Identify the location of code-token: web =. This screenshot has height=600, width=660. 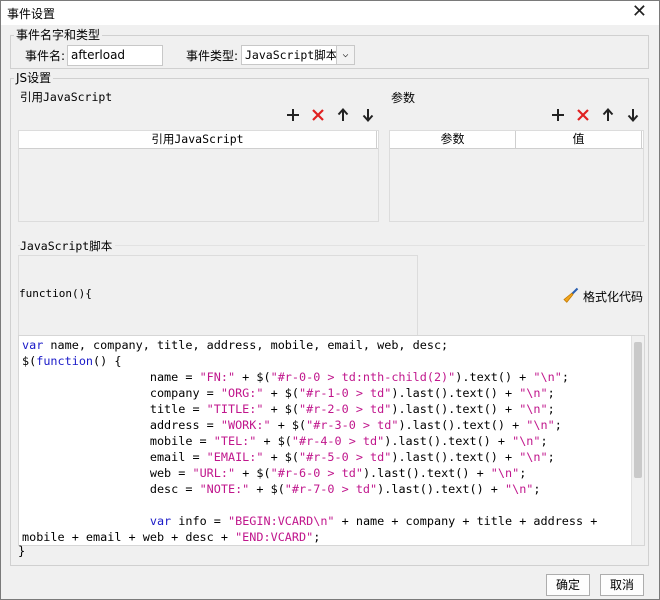
(107, 473).